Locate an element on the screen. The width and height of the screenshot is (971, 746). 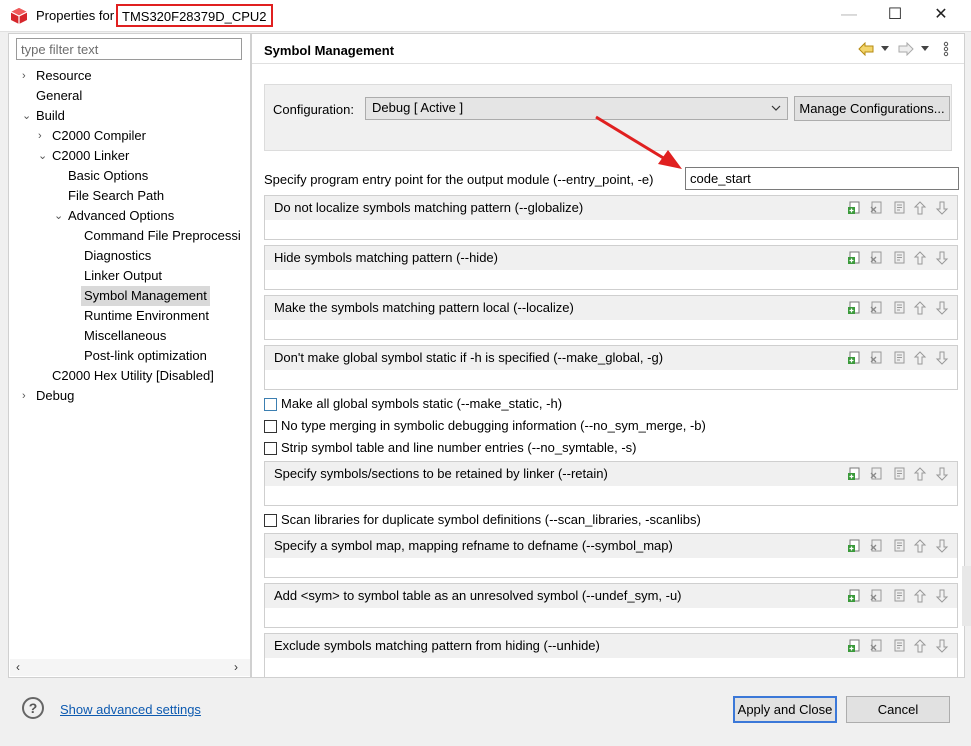
forward-arrow-icon is located at coordinates (906, 49).